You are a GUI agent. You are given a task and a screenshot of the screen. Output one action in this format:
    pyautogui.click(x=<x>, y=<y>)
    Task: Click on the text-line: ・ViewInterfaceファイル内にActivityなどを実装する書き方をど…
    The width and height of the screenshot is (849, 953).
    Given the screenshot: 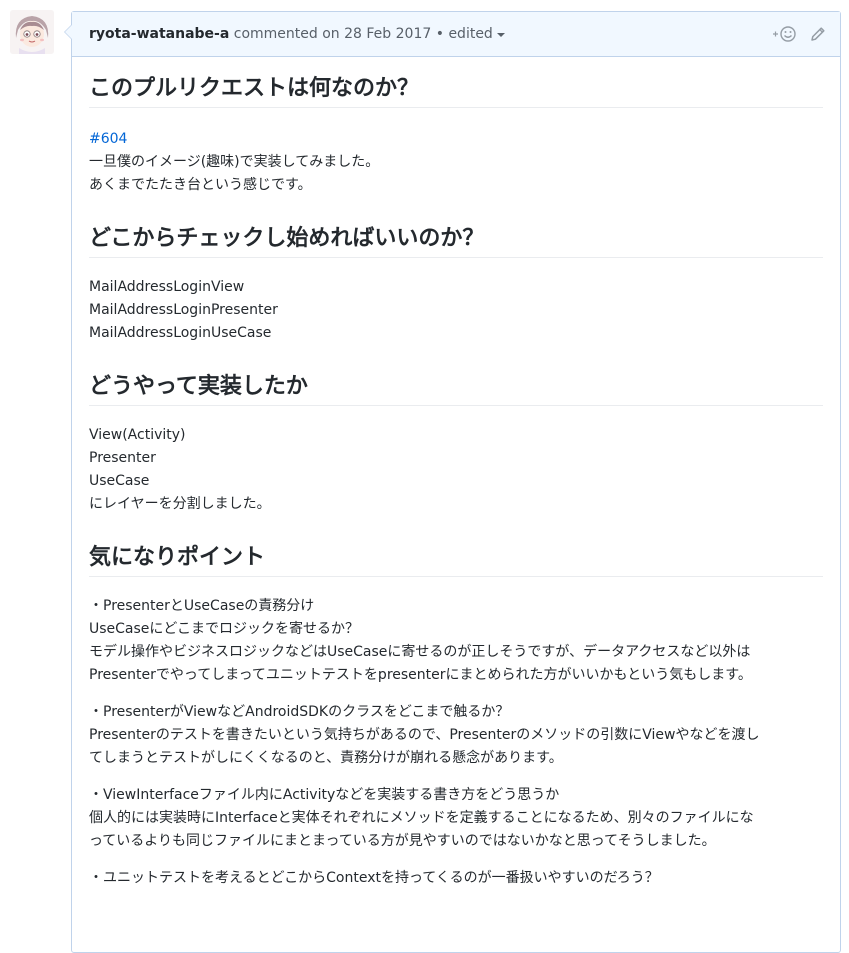 What is the action you would take?
    pyautogui.click(x=324, y=795)
    